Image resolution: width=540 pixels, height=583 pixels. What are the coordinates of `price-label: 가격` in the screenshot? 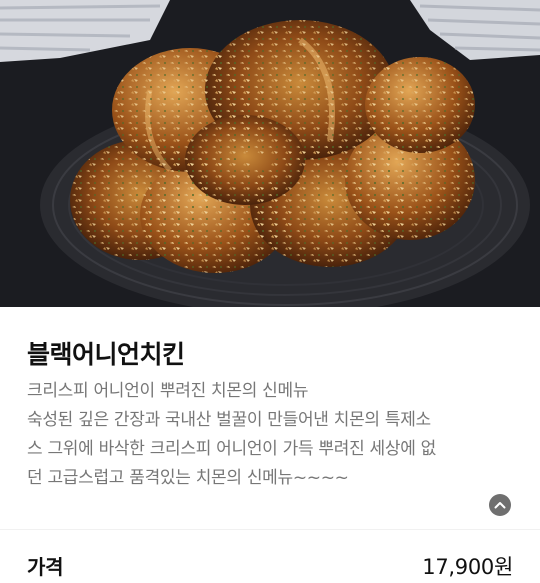 It's located at (45, 567).